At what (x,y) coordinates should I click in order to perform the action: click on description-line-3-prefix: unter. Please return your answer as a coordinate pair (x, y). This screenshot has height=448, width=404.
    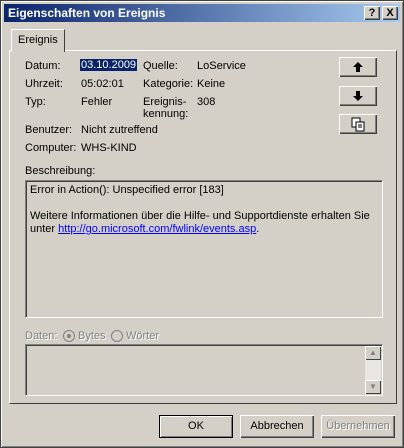
    Looking at the image, I should click on (43, 229).